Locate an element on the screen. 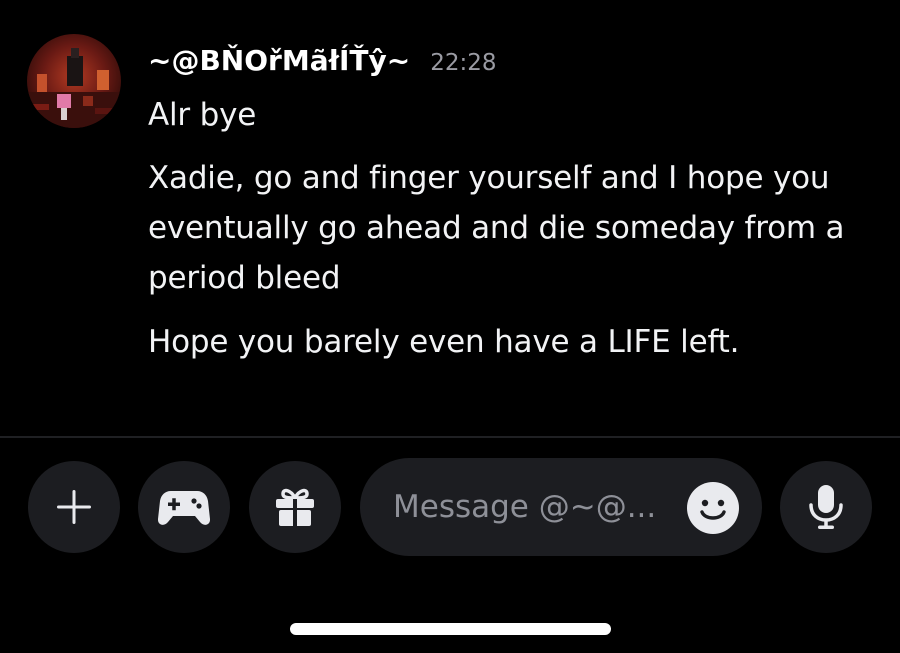 The height and width of the screenshot is (653, 900). attach-button is located at coordinates (74, 507).